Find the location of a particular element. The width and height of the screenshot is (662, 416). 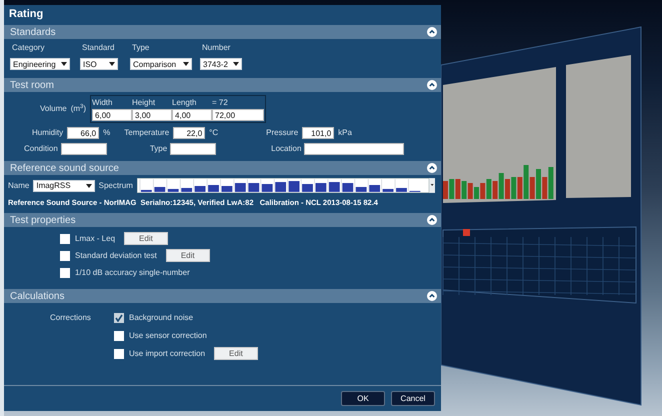

dialog-title: Rating is located at coordinates (26, 14).